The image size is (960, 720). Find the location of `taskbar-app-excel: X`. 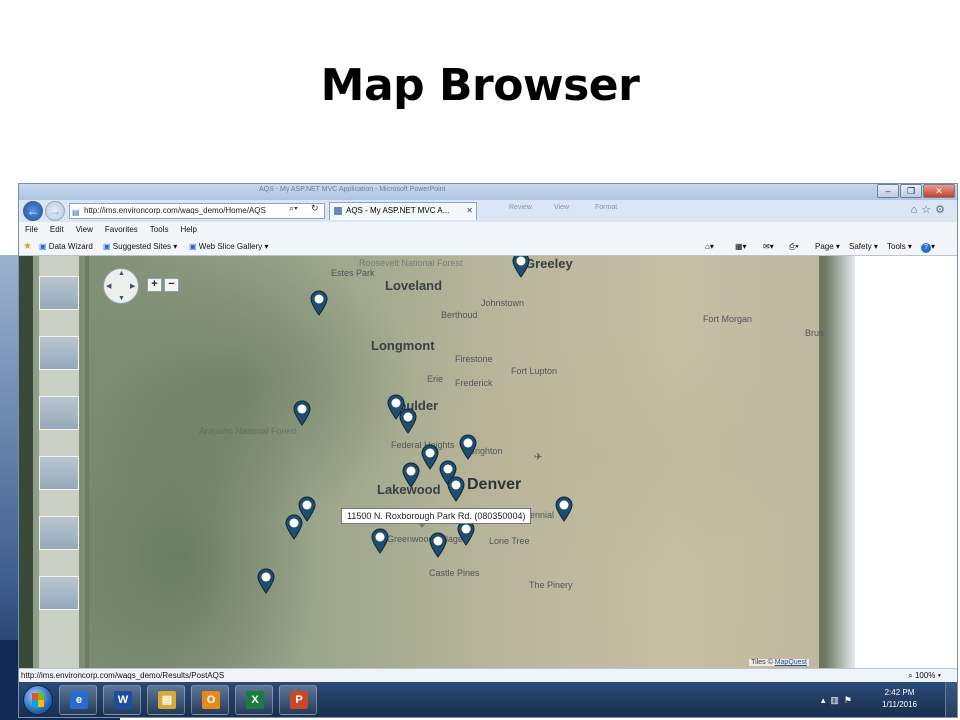

taskbar-app-excel: X is located at coordinates (254, 700).